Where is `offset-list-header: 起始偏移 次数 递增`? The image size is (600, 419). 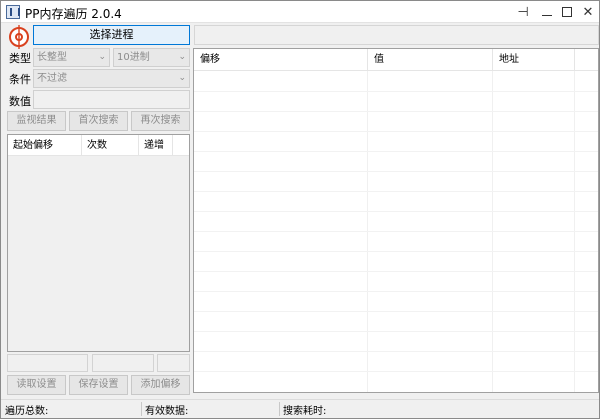
offset-list-header: 起始偏移 次数 递增 is located at coordinates (98, 145).